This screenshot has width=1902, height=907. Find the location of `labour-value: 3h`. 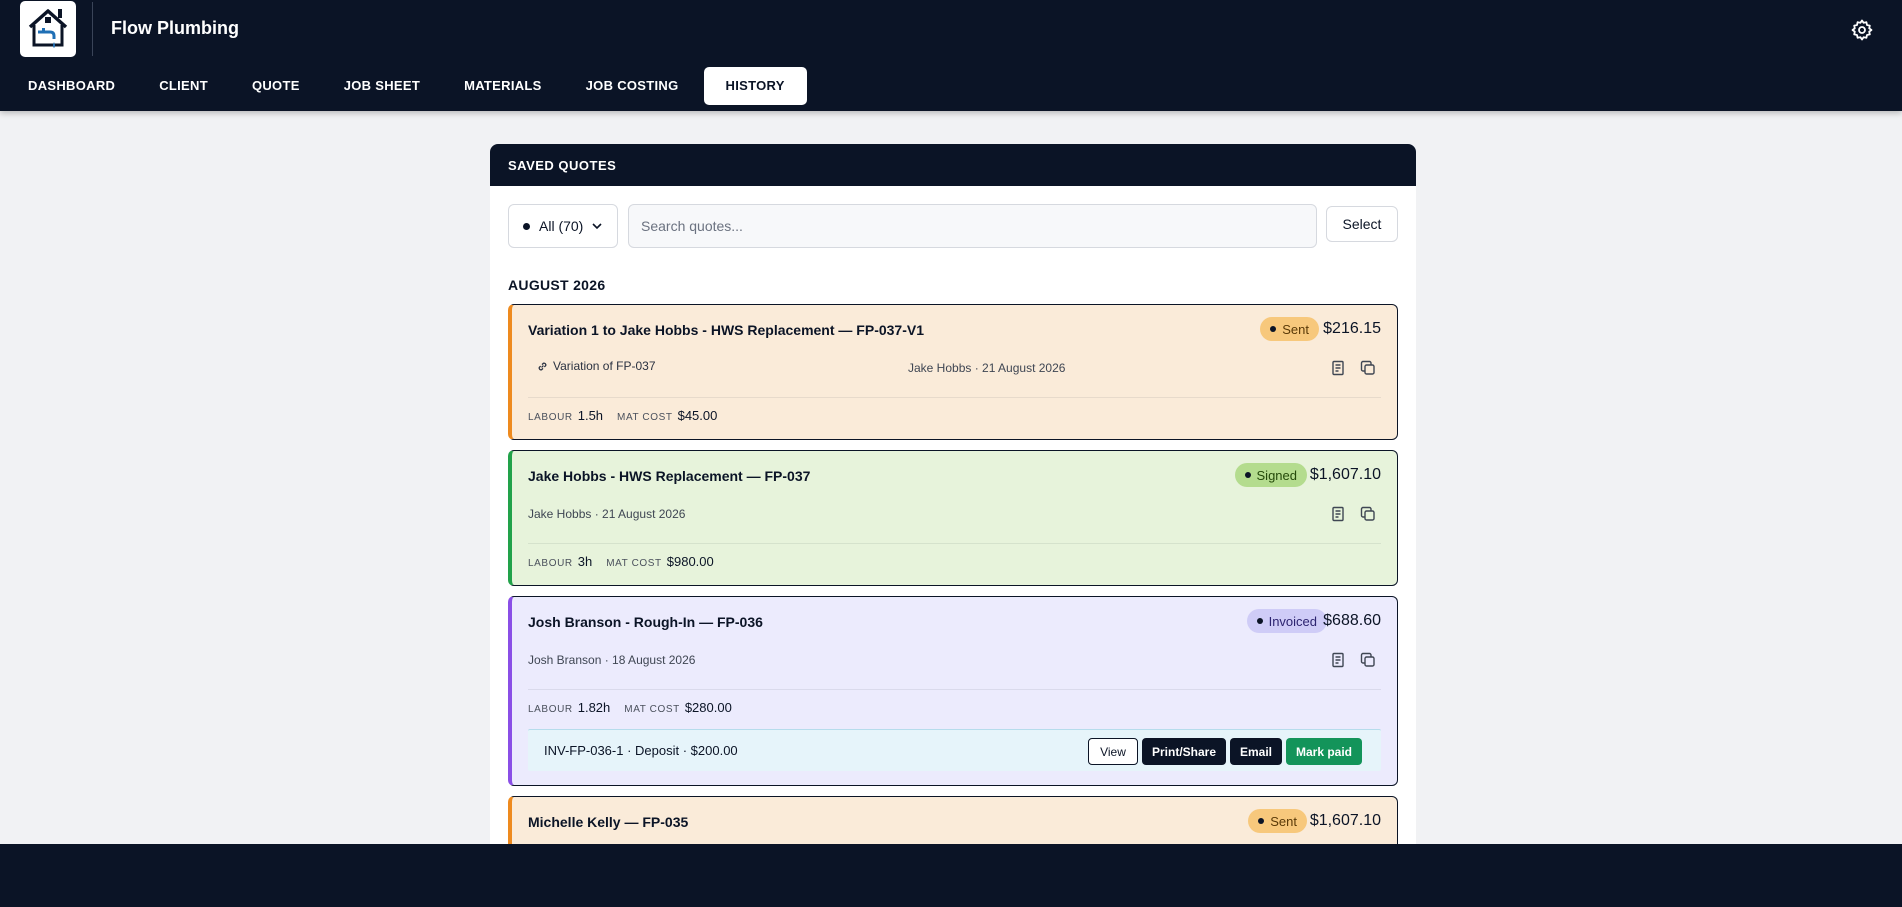

labour-value: 3h is located at coordinates (585, 561).